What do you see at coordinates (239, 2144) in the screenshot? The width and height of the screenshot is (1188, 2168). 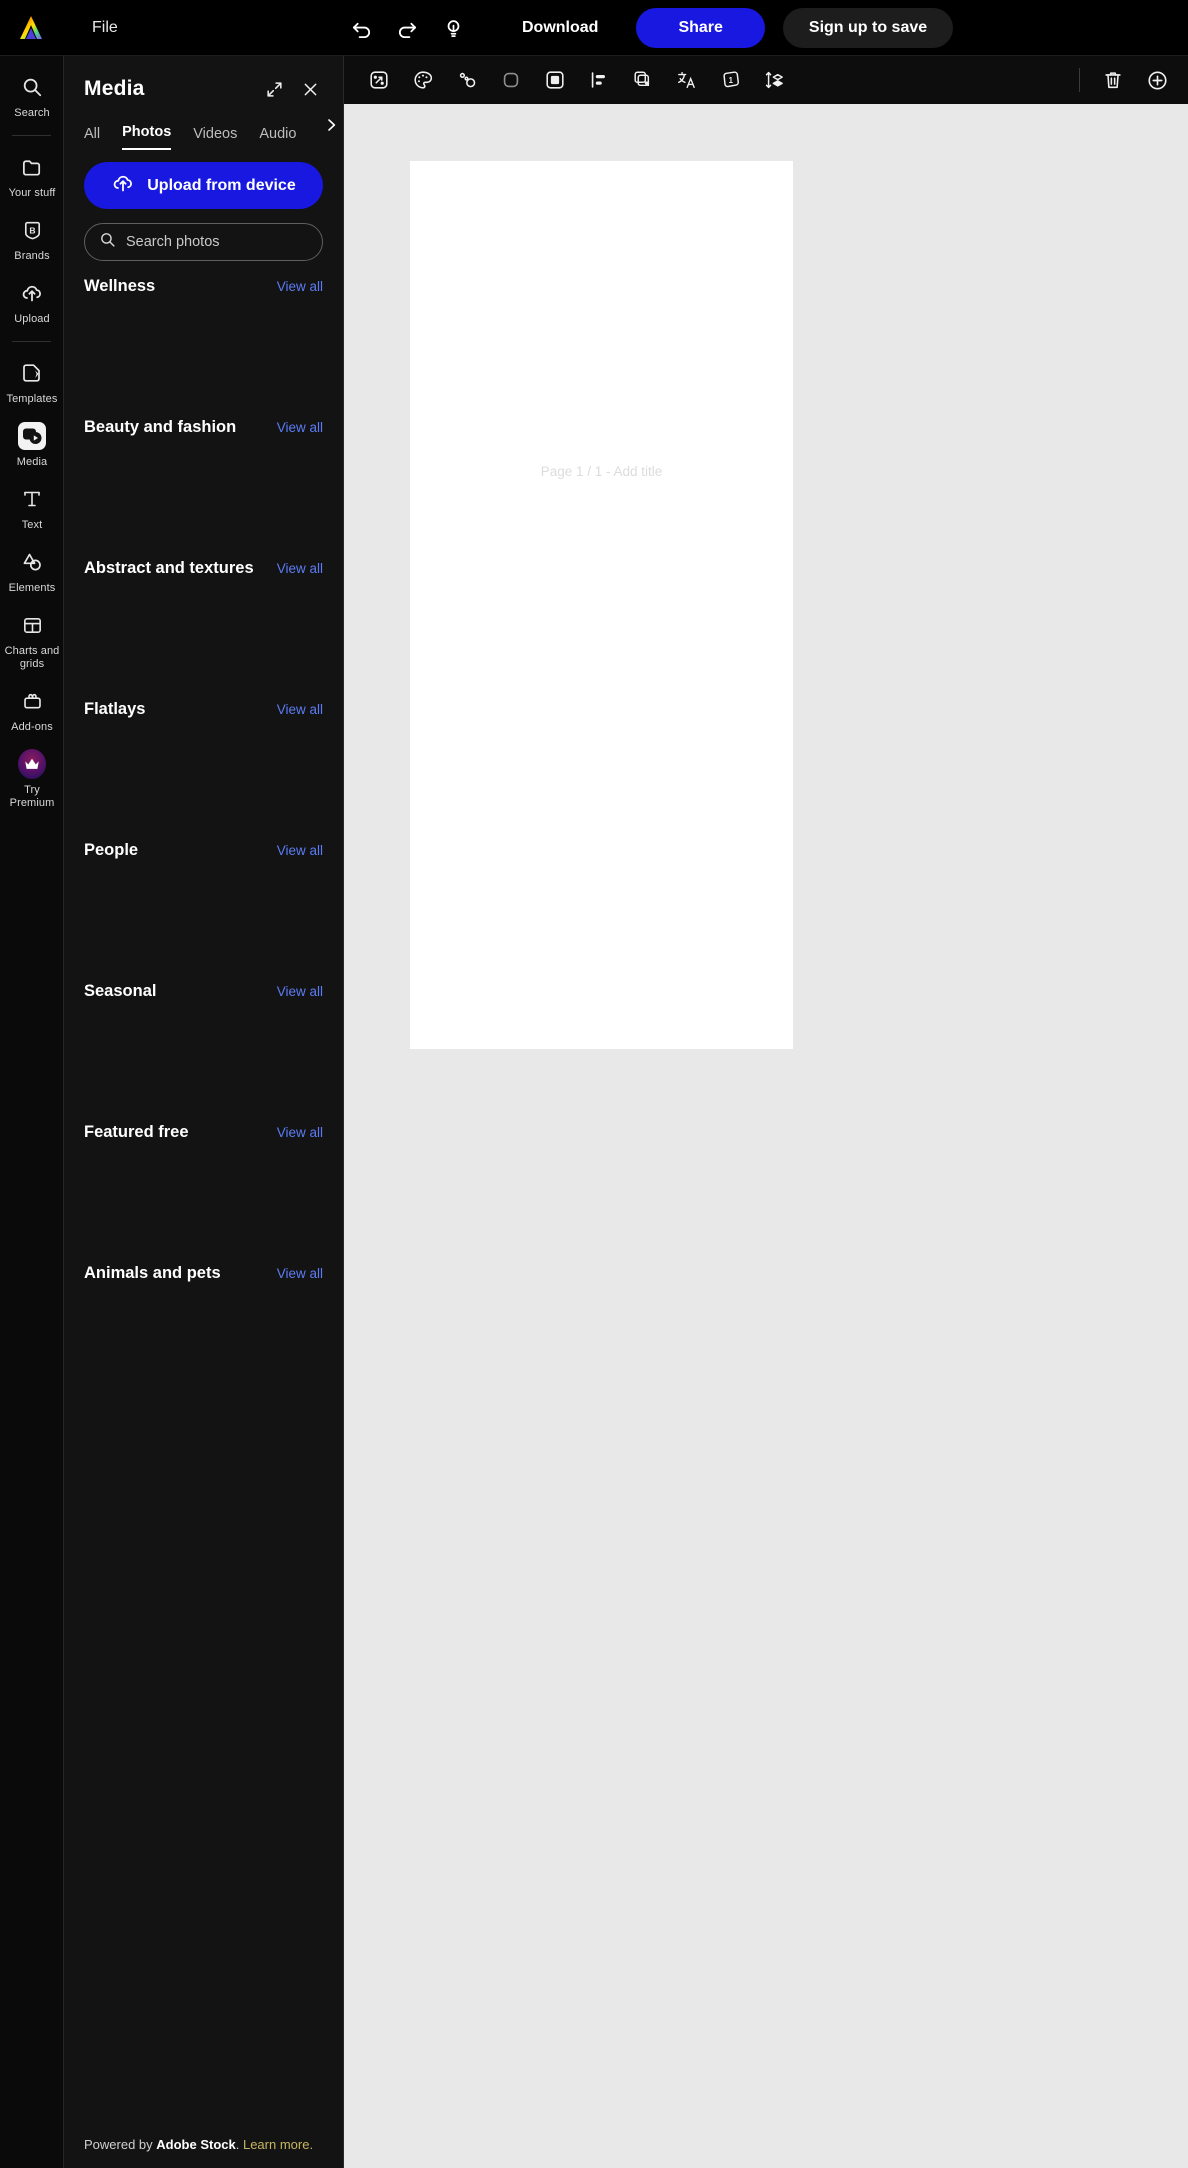 I see `footer-middle: .` at bounding box center [239, 2144].